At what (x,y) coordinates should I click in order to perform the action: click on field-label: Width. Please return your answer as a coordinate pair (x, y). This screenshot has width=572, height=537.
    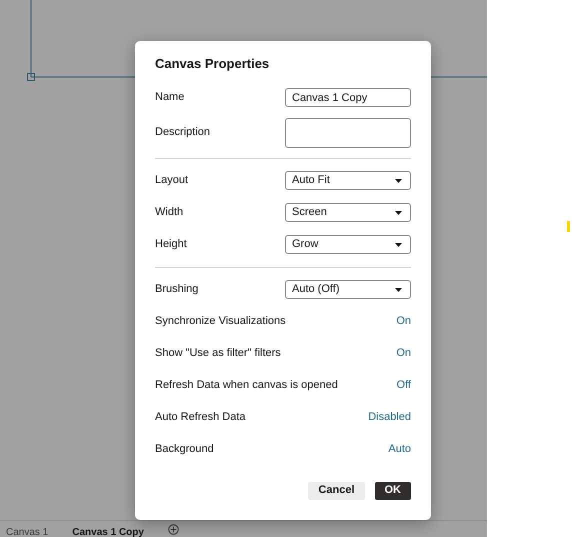
    Looking at the image, I should click on (169, 212).